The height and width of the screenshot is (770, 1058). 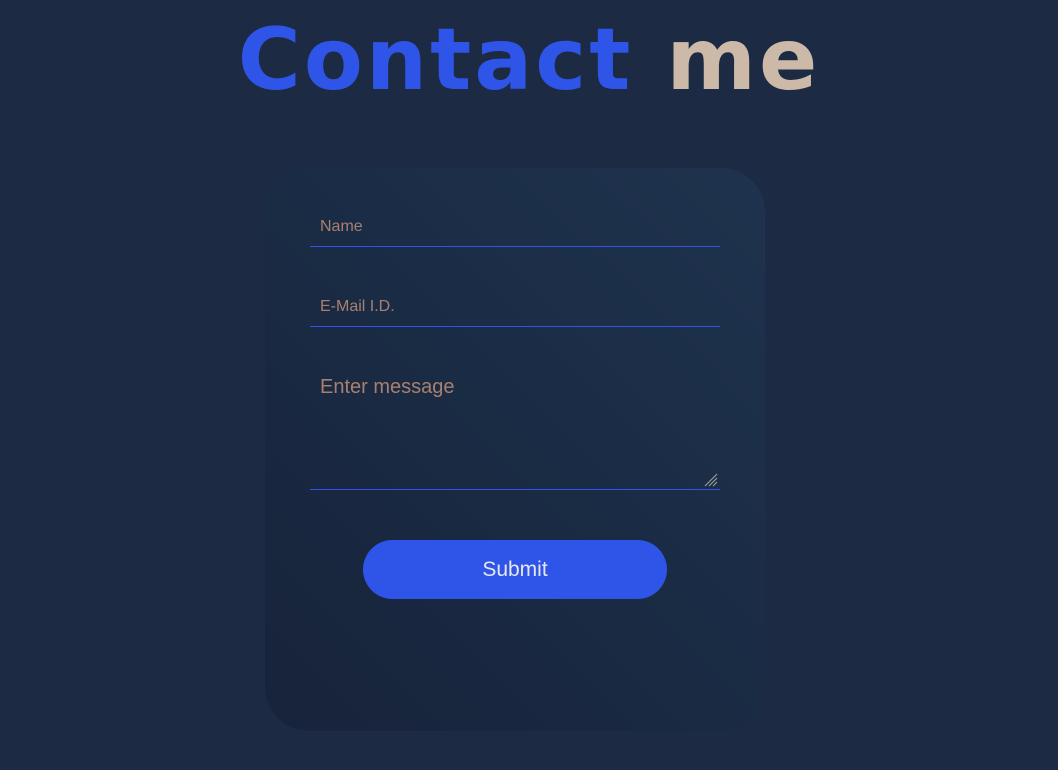 I want to click on email-input, so click(x=515, y=307).